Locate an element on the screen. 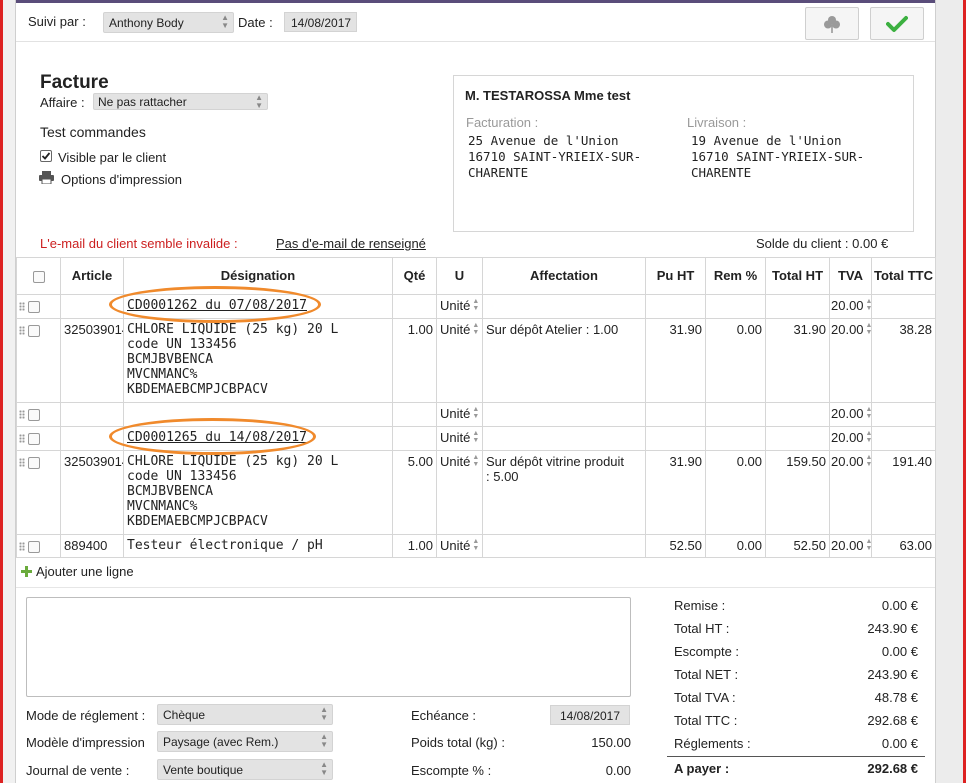 This screenshot has height=783, width=966. select-all-header is located at coordinates (38, 276).